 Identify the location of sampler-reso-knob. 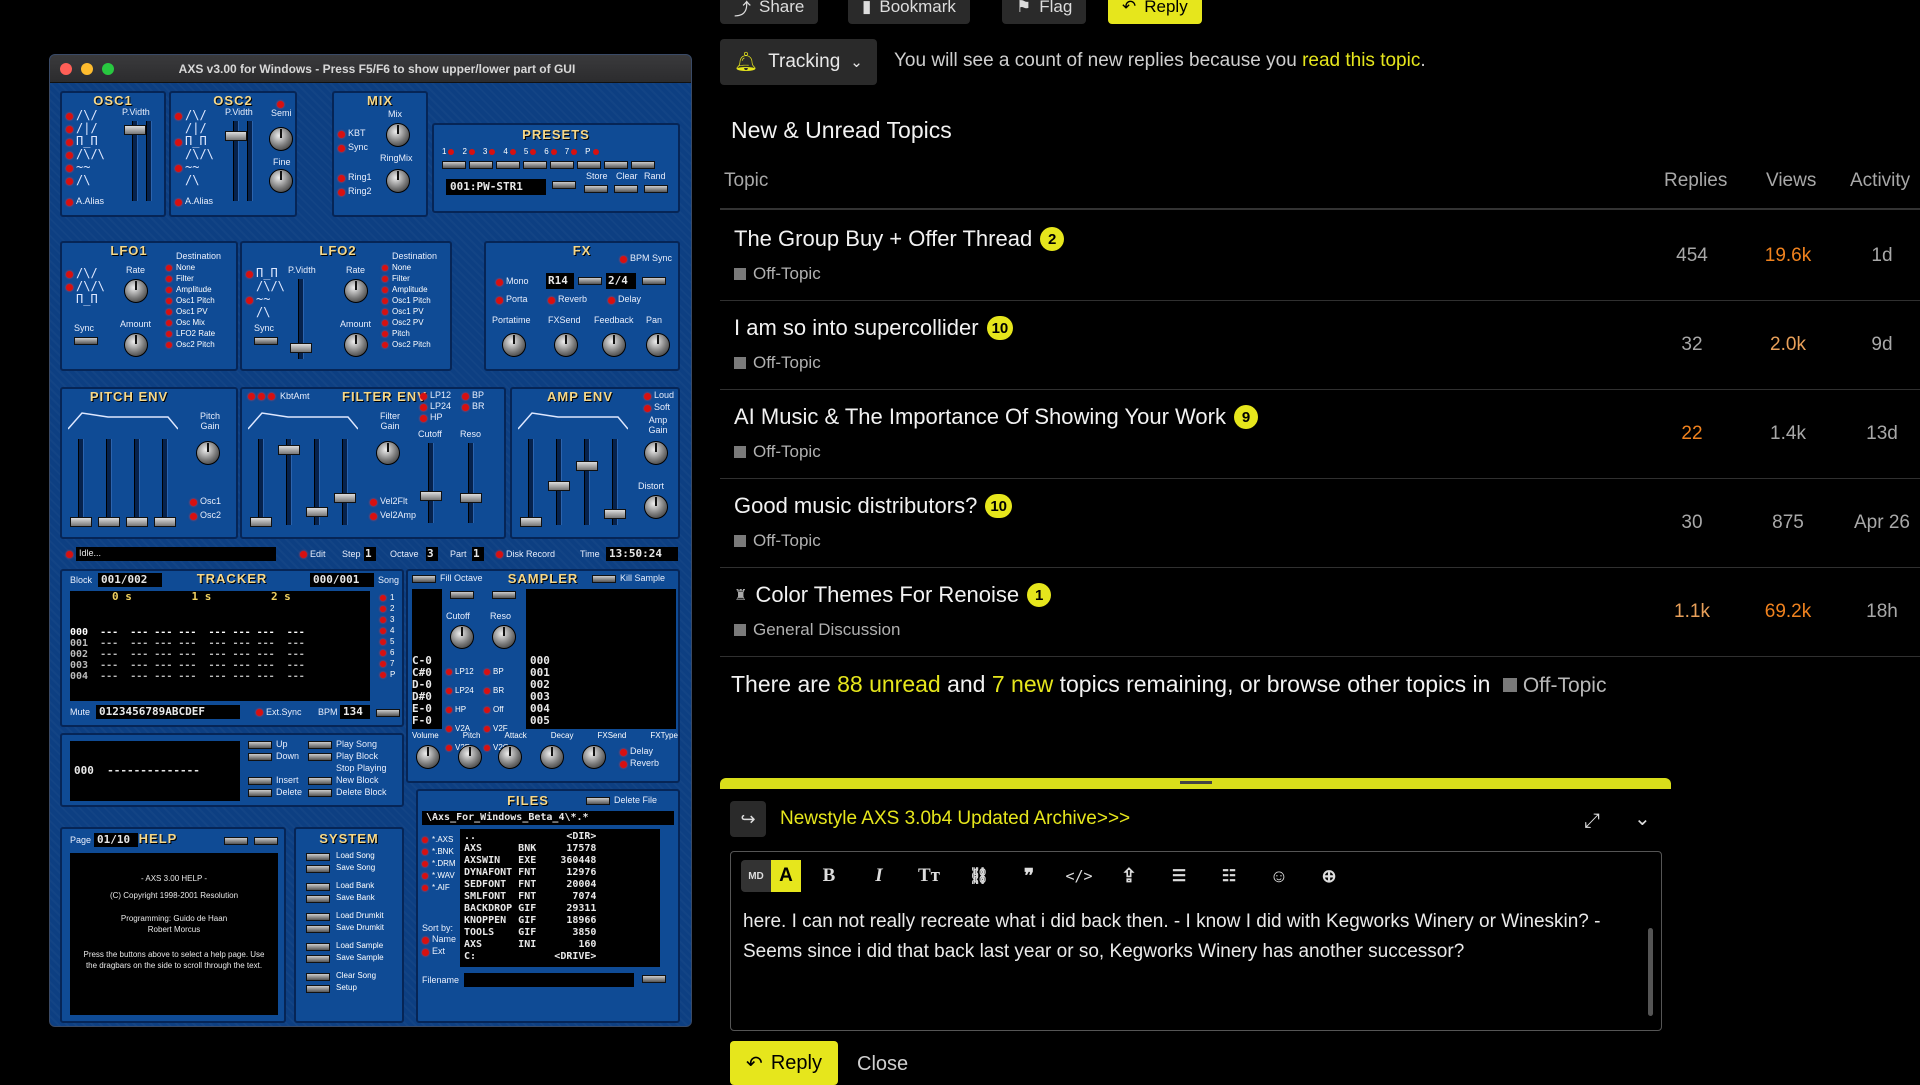
(504, 637).